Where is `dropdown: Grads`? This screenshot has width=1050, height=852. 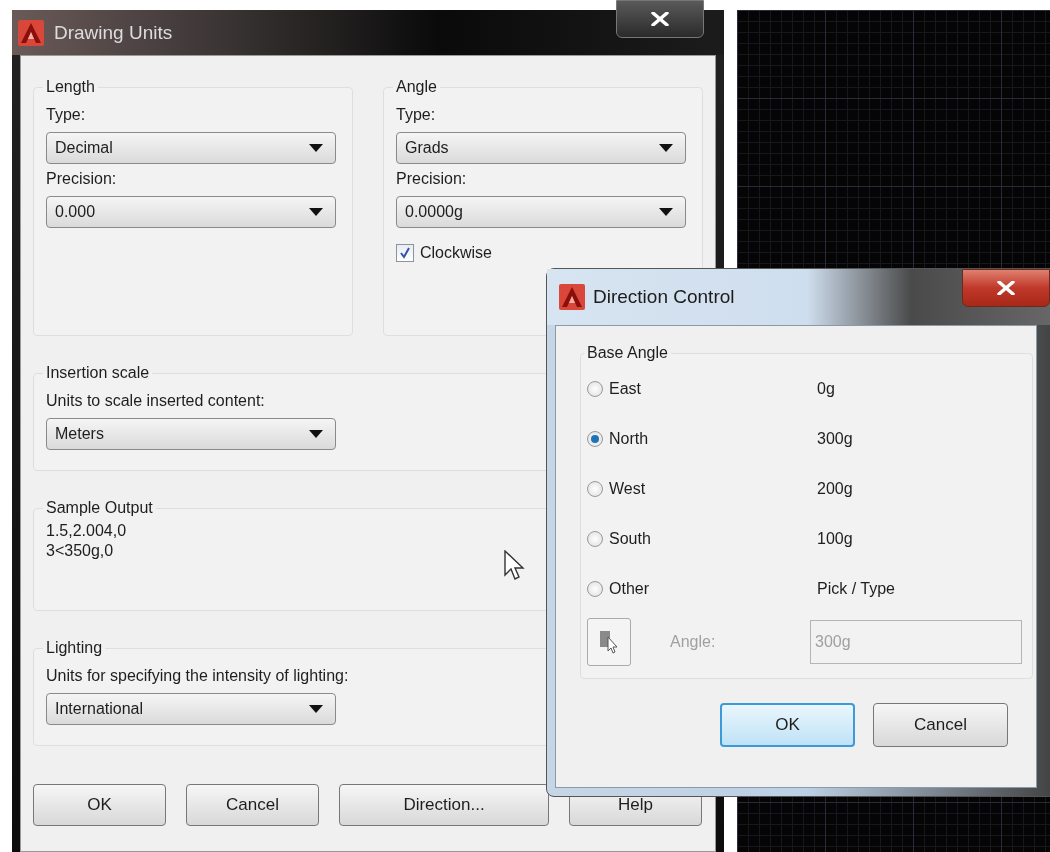 dropdown: Grads is located at coordinates (541, 148).